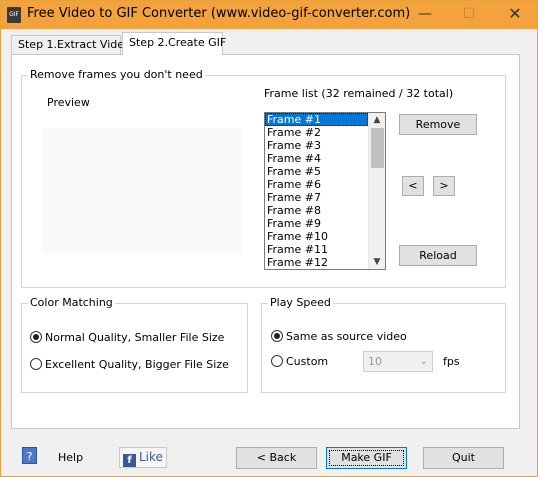  What do you see at coordinates (463, 458) in the screenshot?
I see `quit-button: Quit` at bounding box center [463, 458].